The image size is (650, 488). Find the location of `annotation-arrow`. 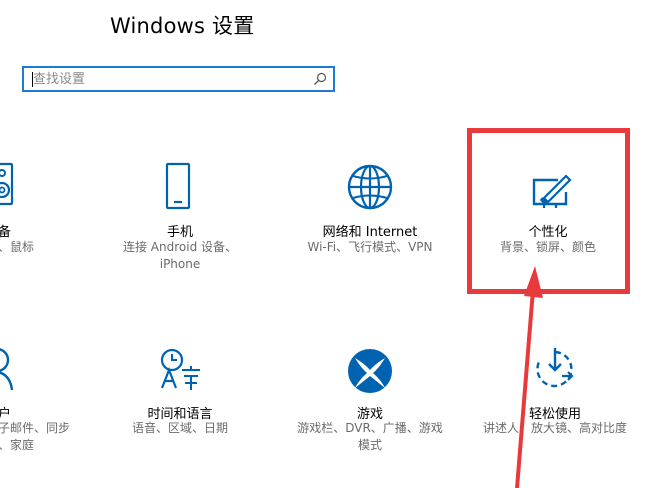

annotation-arrow is located at coordinates (529, 377).